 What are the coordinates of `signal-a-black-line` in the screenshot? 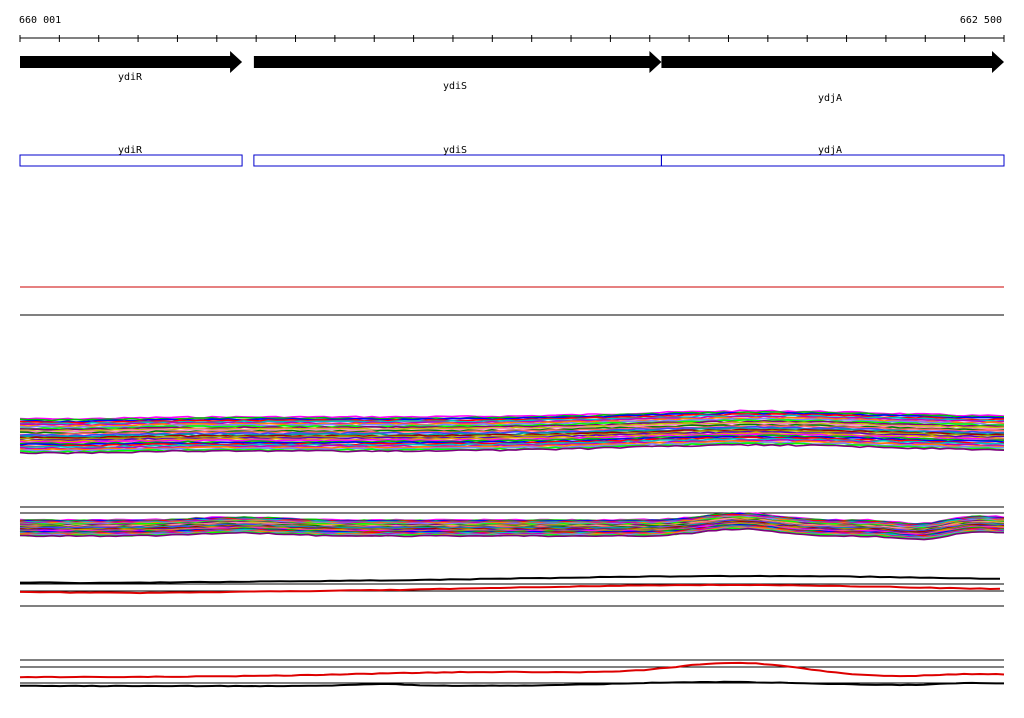 It's located at (510, 579).